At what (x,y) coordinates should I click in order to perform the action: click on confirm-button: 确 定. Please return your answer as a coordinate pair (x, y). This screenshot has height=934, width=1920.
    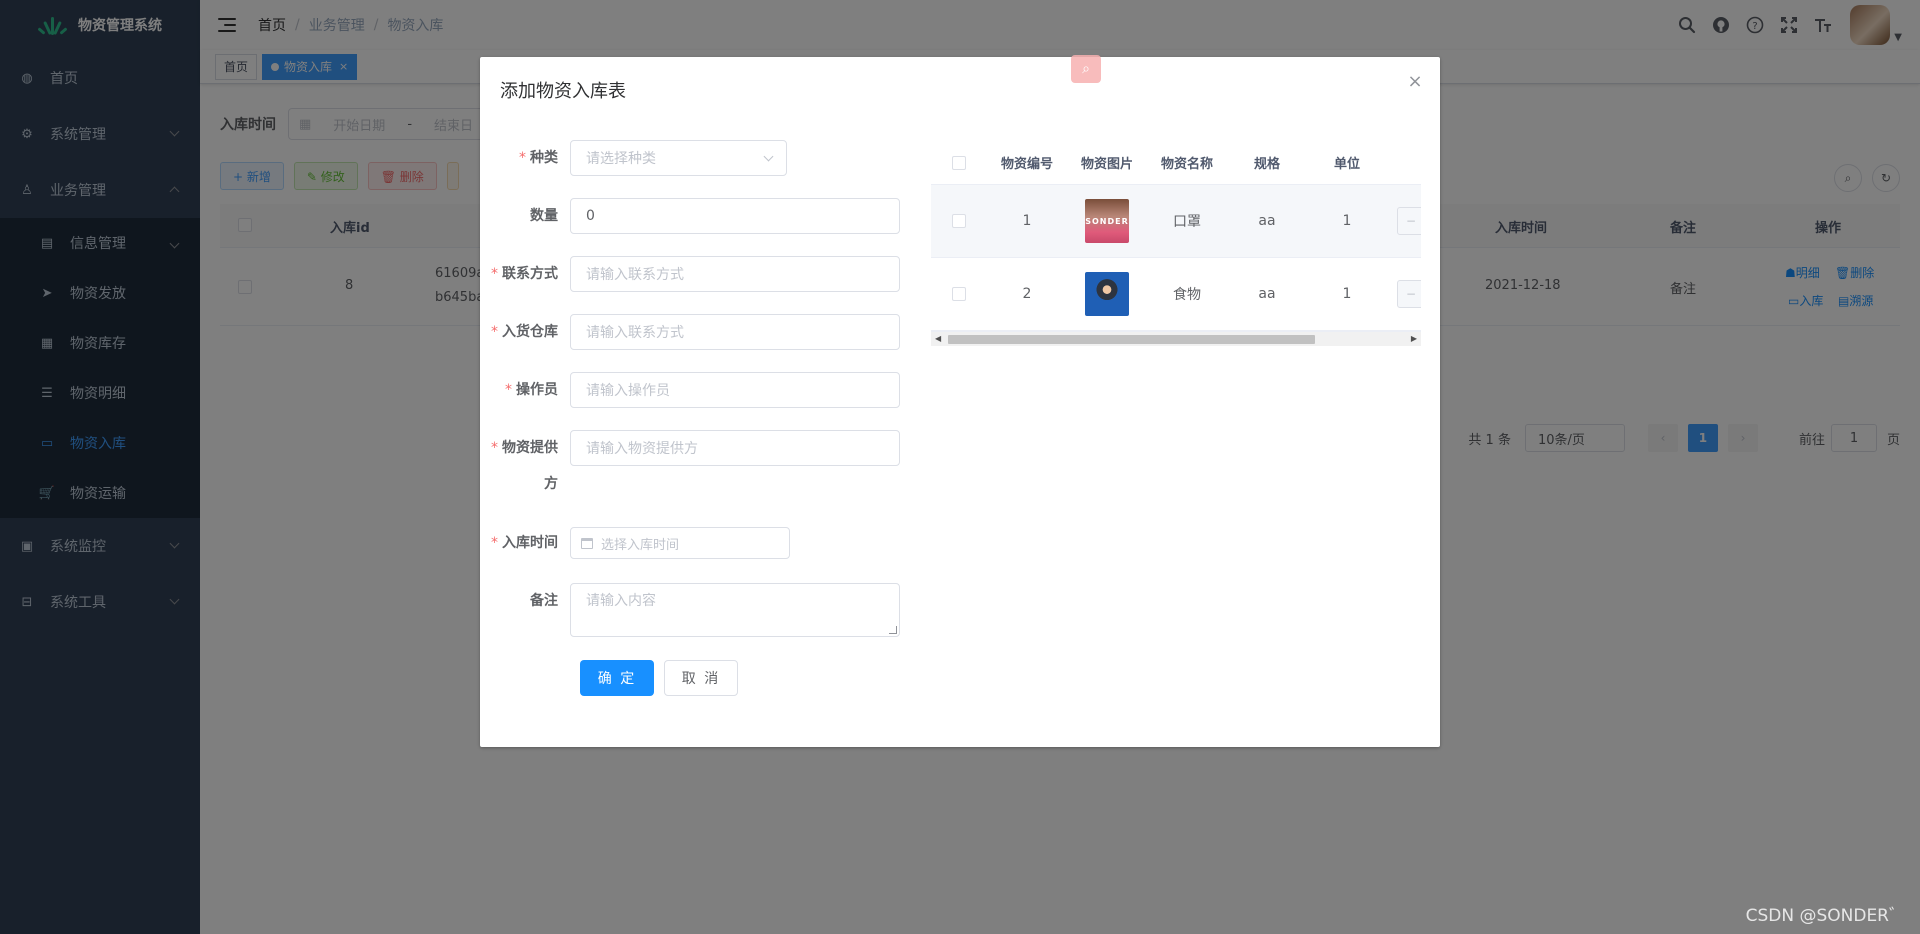
    Looking at the image, I should click on (617, 678).